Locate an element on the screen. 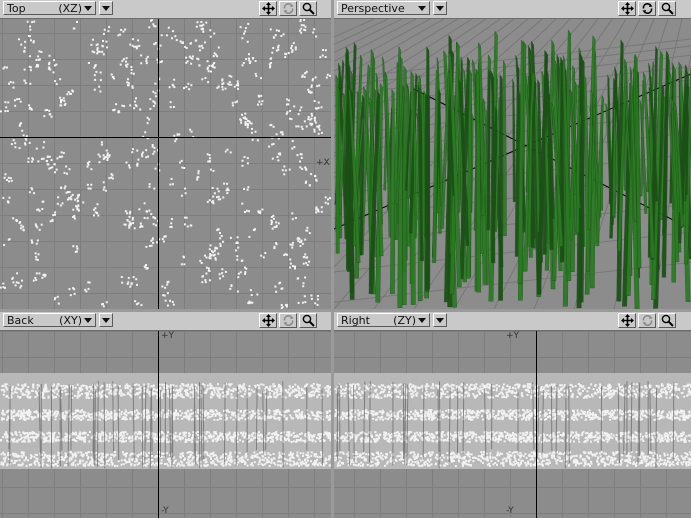 This screenshot has height=518, width=691. view-type-label: Top is located at coordinates (16, 8).